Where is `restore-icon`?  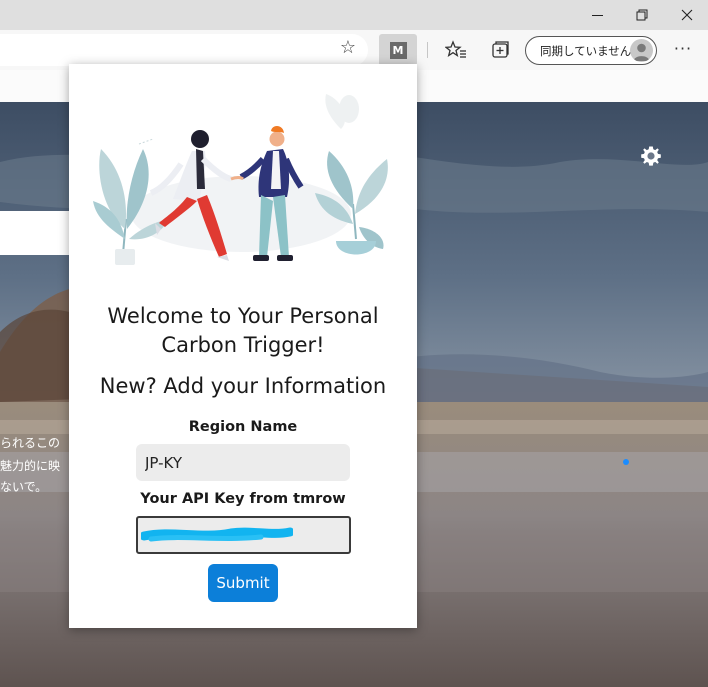
restore-icon is located at coordinates (642, 15).